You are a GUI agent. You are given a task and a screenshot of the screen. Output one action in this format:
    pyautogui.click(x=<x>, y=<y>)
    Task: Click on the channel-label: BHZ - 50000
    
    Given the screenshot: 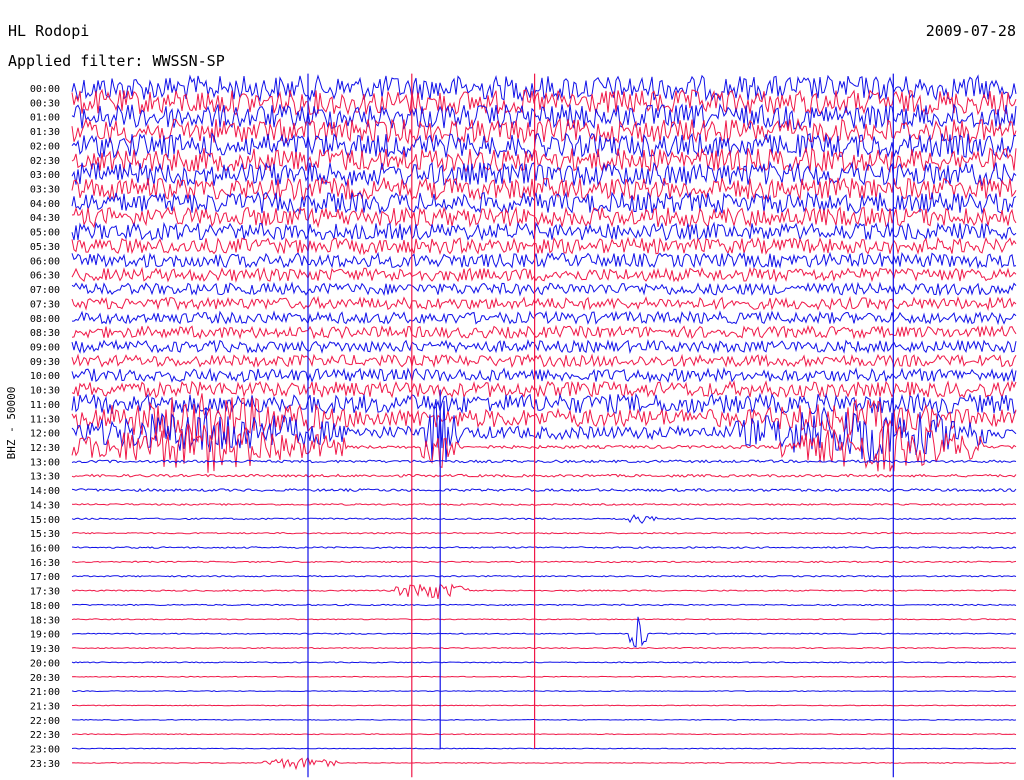 What is the action you would take?
    pyautogui.click(x=11, y=423)
    